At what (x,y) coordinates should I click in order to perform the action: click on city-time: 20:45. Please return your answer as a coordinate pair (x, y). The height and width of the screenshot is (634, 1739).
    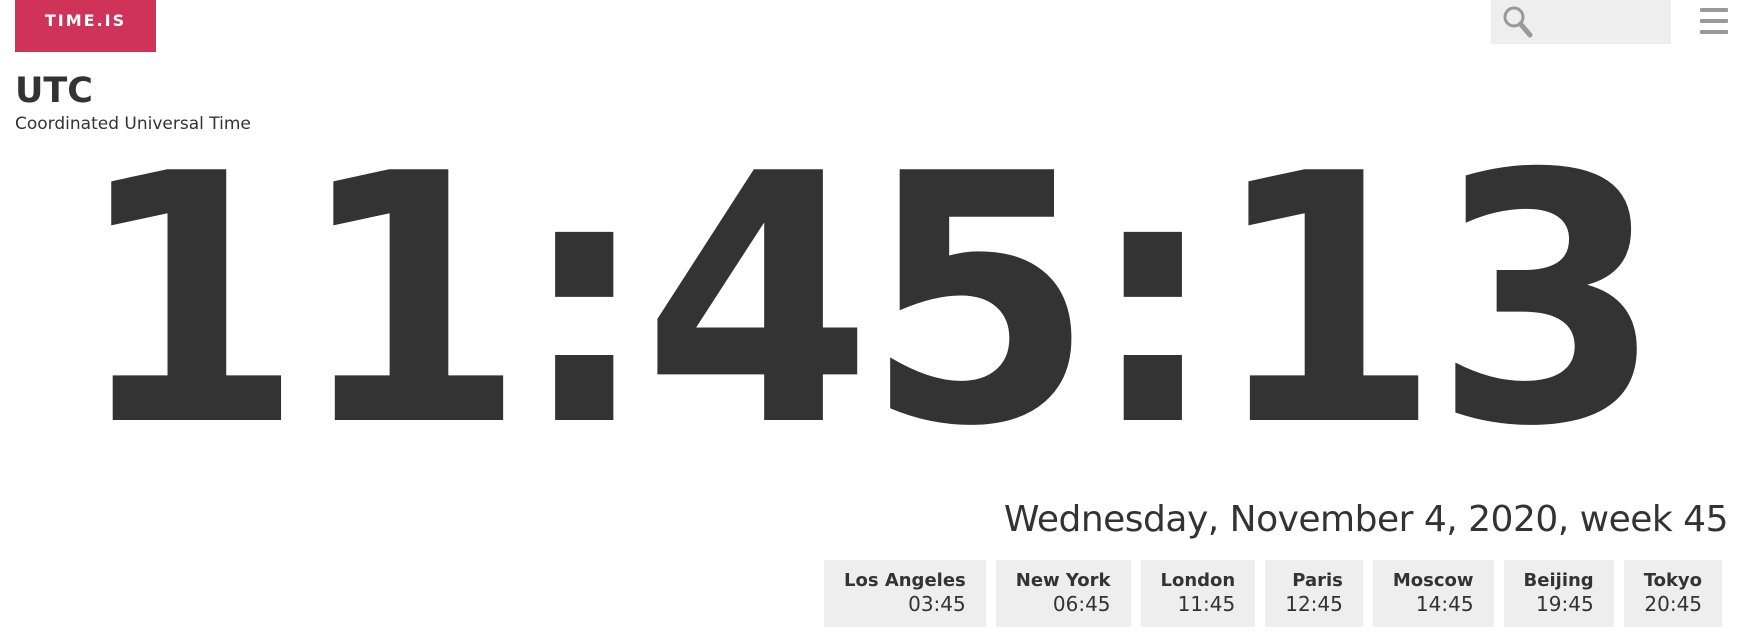
    Looking at the image, I should click on (1673, 604).